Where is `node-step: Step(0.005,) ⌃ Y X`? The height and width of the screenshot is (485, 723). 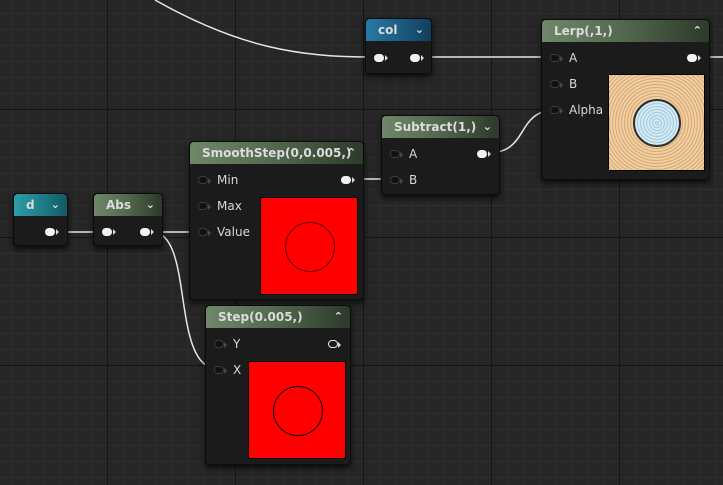
node-step: Step(0.005,) ⌃ Y X is located at coordinates (278, 385).